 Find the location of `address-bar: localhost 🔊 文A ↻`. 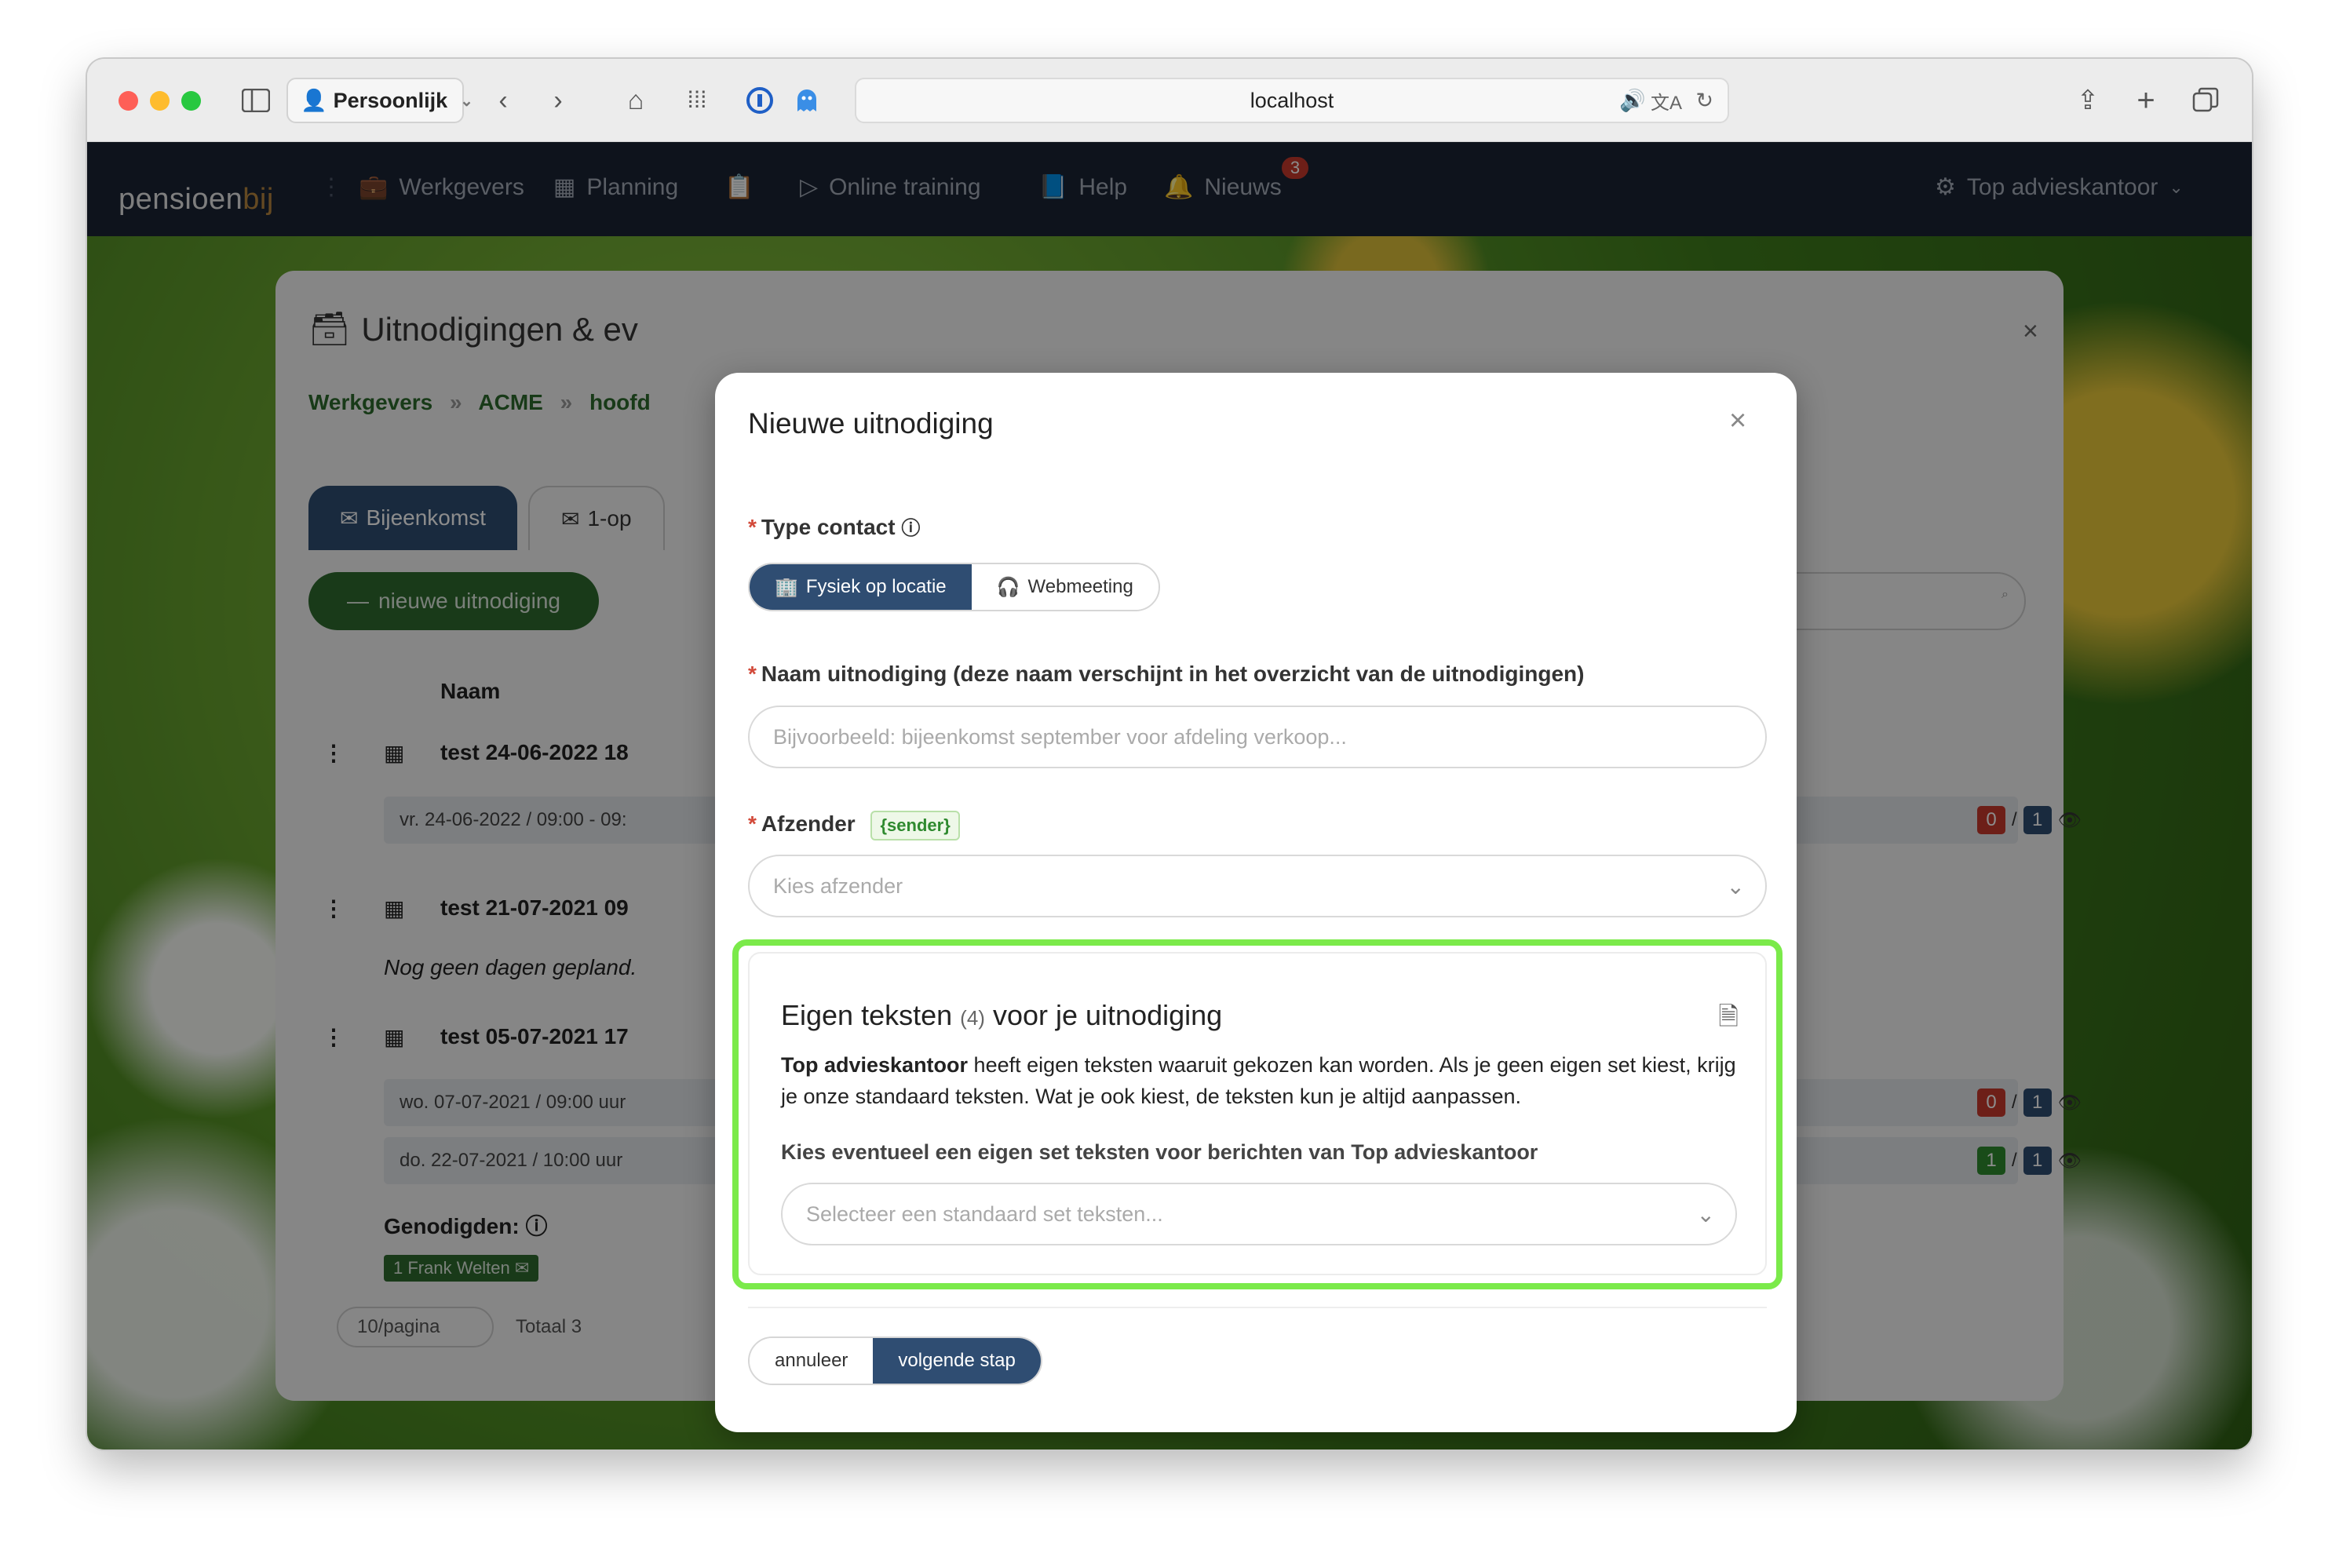

address-bar: localhost 🔊 文A ↻ is located at coordinates (1292, 100).